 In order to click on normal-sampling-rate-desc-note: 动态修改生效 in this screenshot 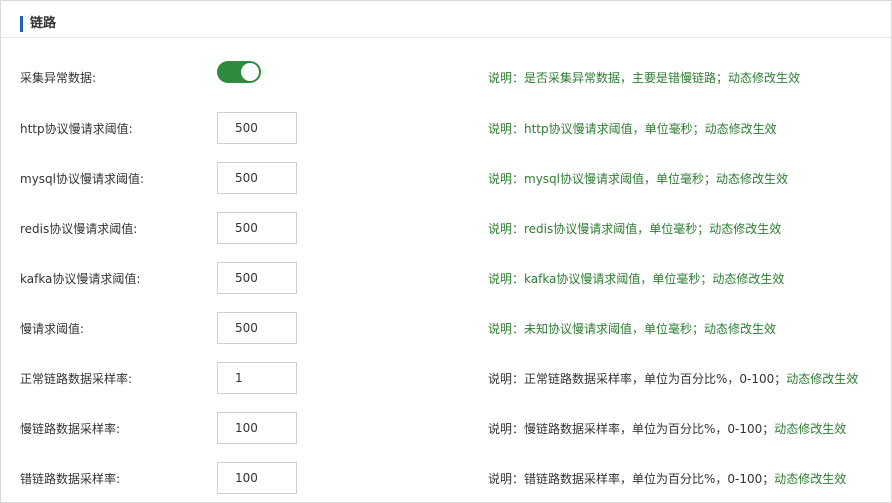, I will do `click(822, 379)`.